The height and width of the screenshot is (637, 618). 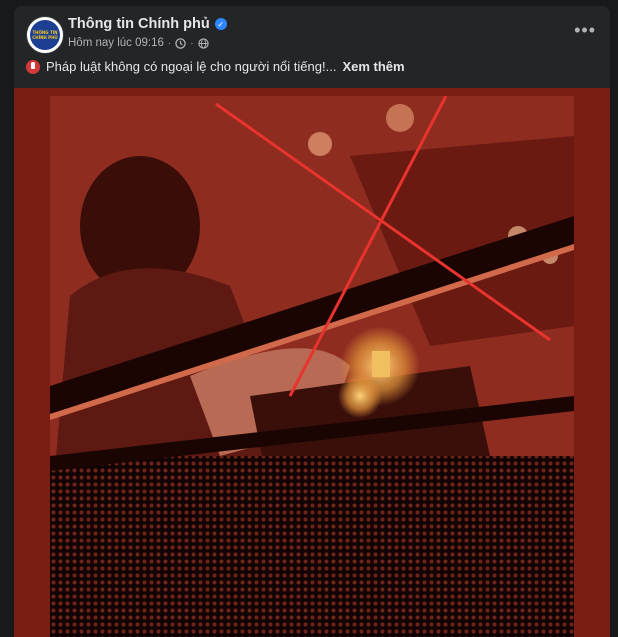 What do you see at coordinates (180, 43) in the screenshot?
I see `clock-icon` at bounding box center [180, 43].